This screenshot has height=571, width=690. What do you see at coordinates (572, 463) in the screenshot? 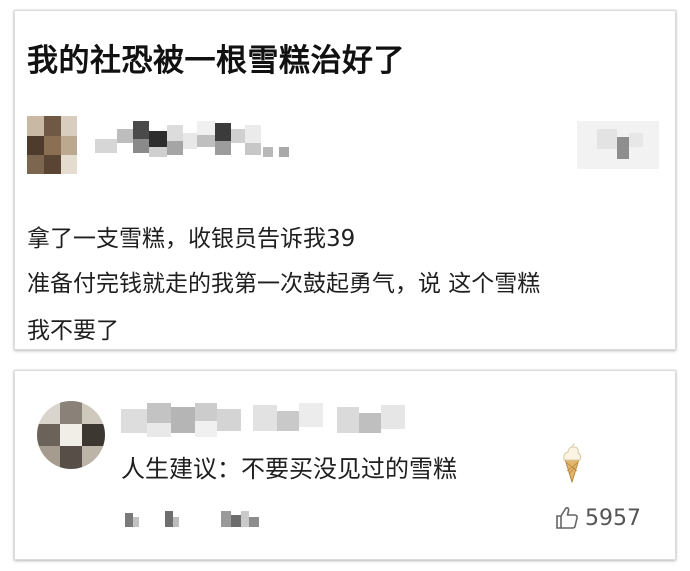
I see `ice-cream-icon` at bounding box center [572, 463].